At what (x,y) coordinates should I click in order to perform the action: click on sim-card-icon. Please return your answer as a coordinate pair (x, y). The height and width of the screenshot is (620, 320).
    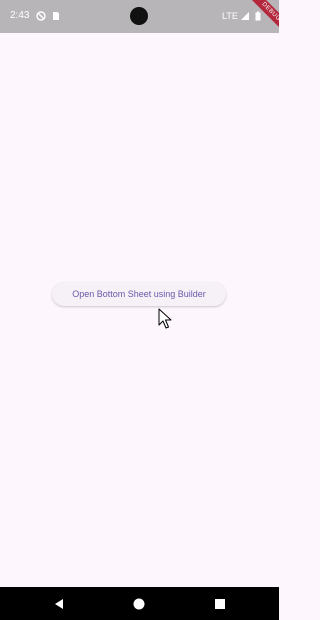
    Looking at the image, I should click on (56, 16).